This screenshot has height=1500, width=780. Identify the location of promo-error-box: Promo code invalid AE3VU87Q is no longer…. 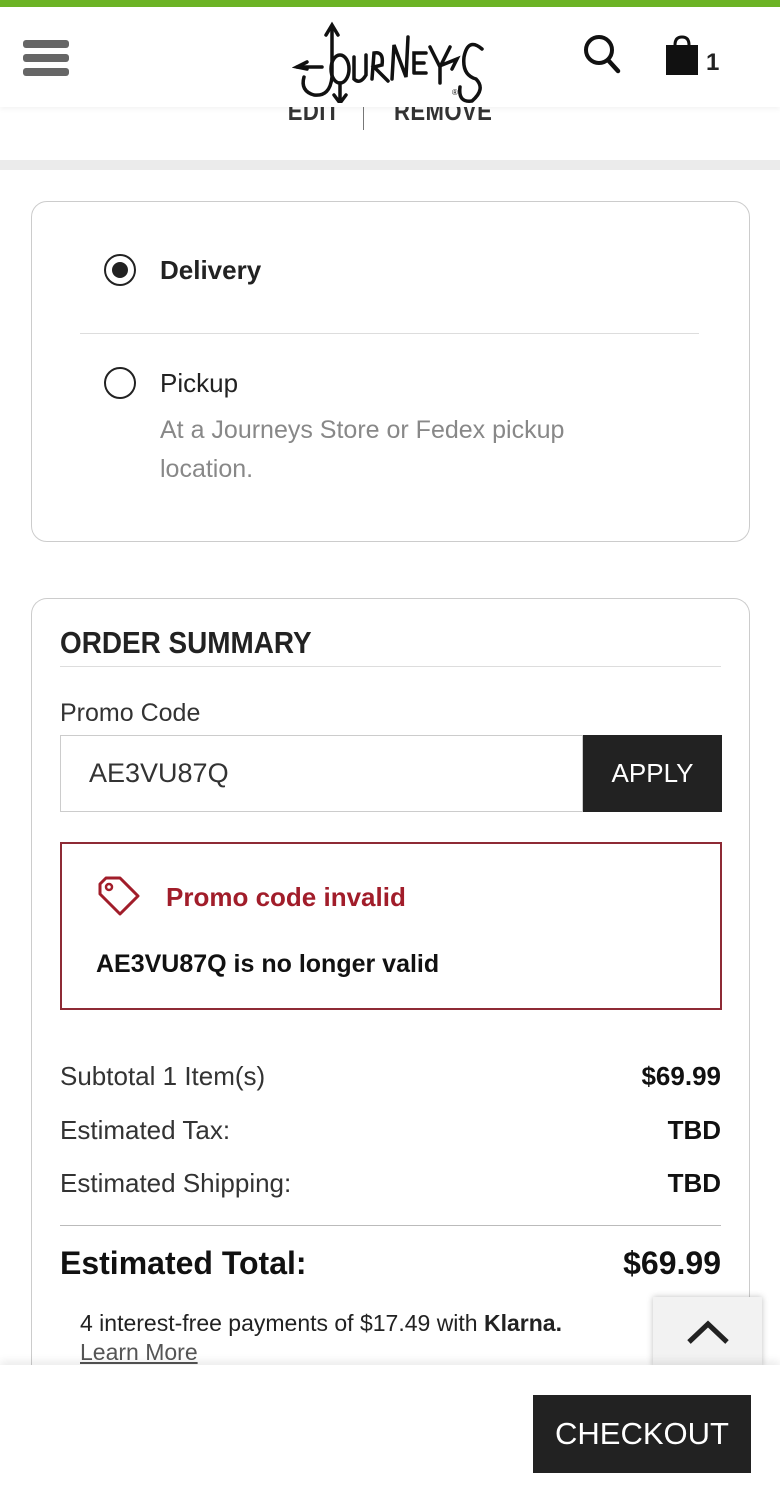
(391, 926).